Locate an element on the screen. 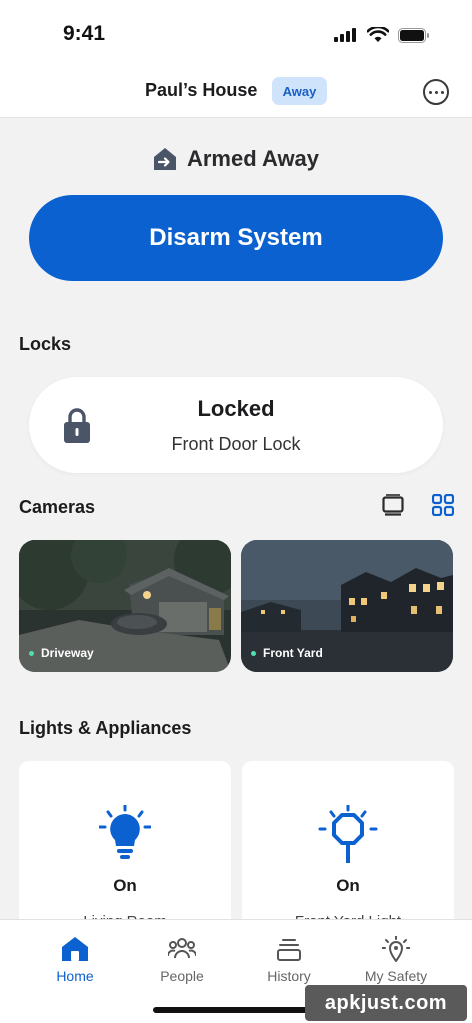  history-icon is located at coordinates (289, 950).